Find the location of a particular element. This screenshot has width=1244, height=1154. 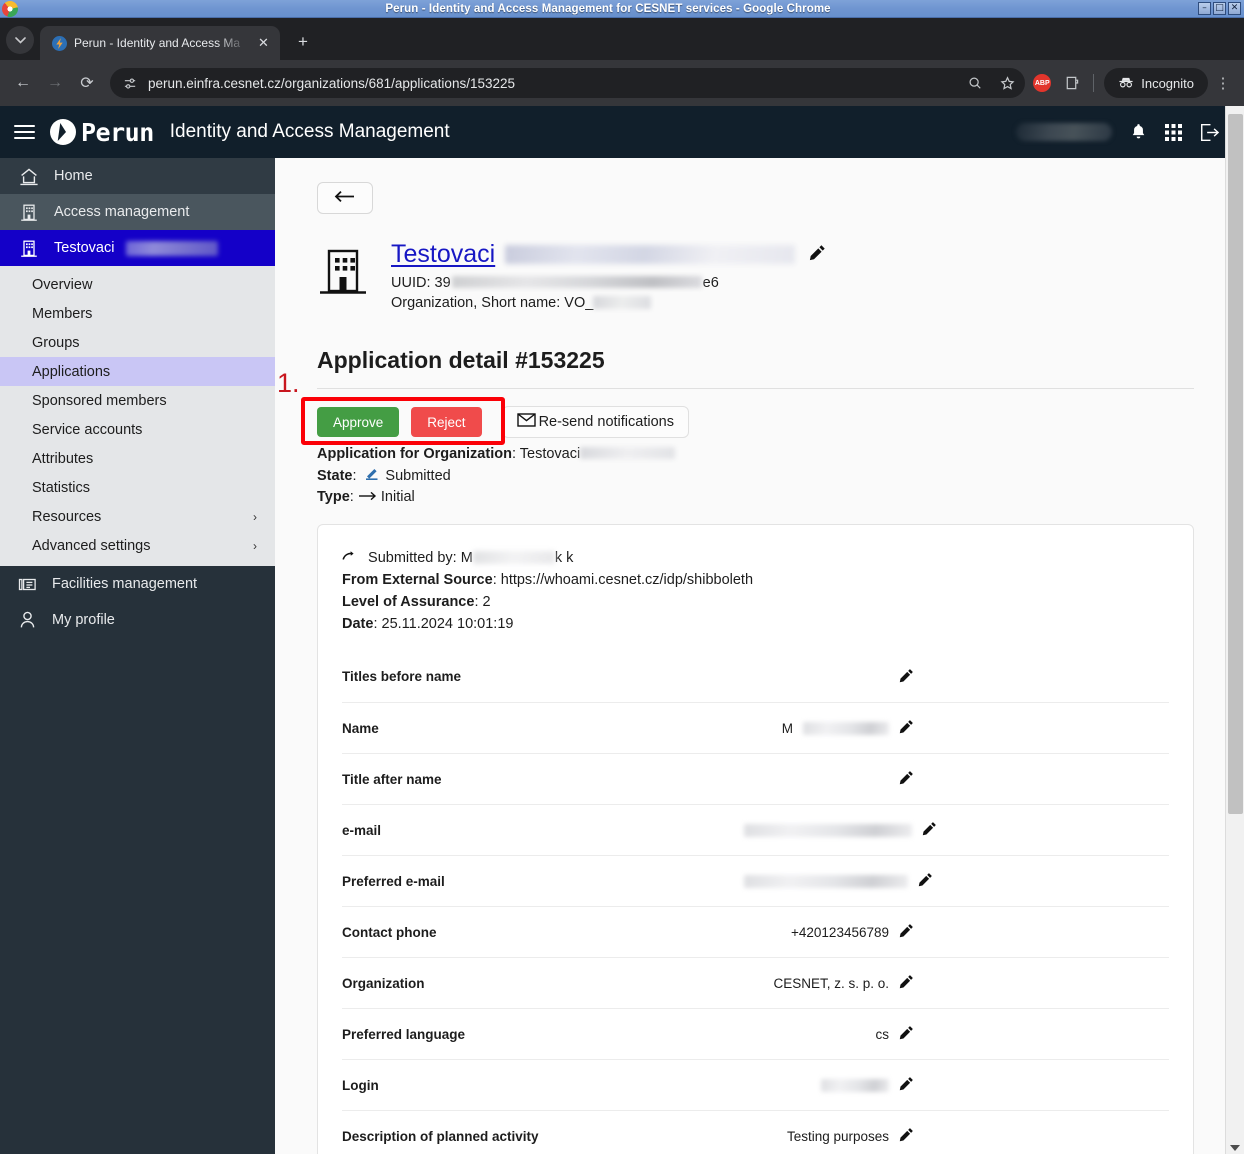

meta-type-value: Initial is located at coordinates (397, 497).